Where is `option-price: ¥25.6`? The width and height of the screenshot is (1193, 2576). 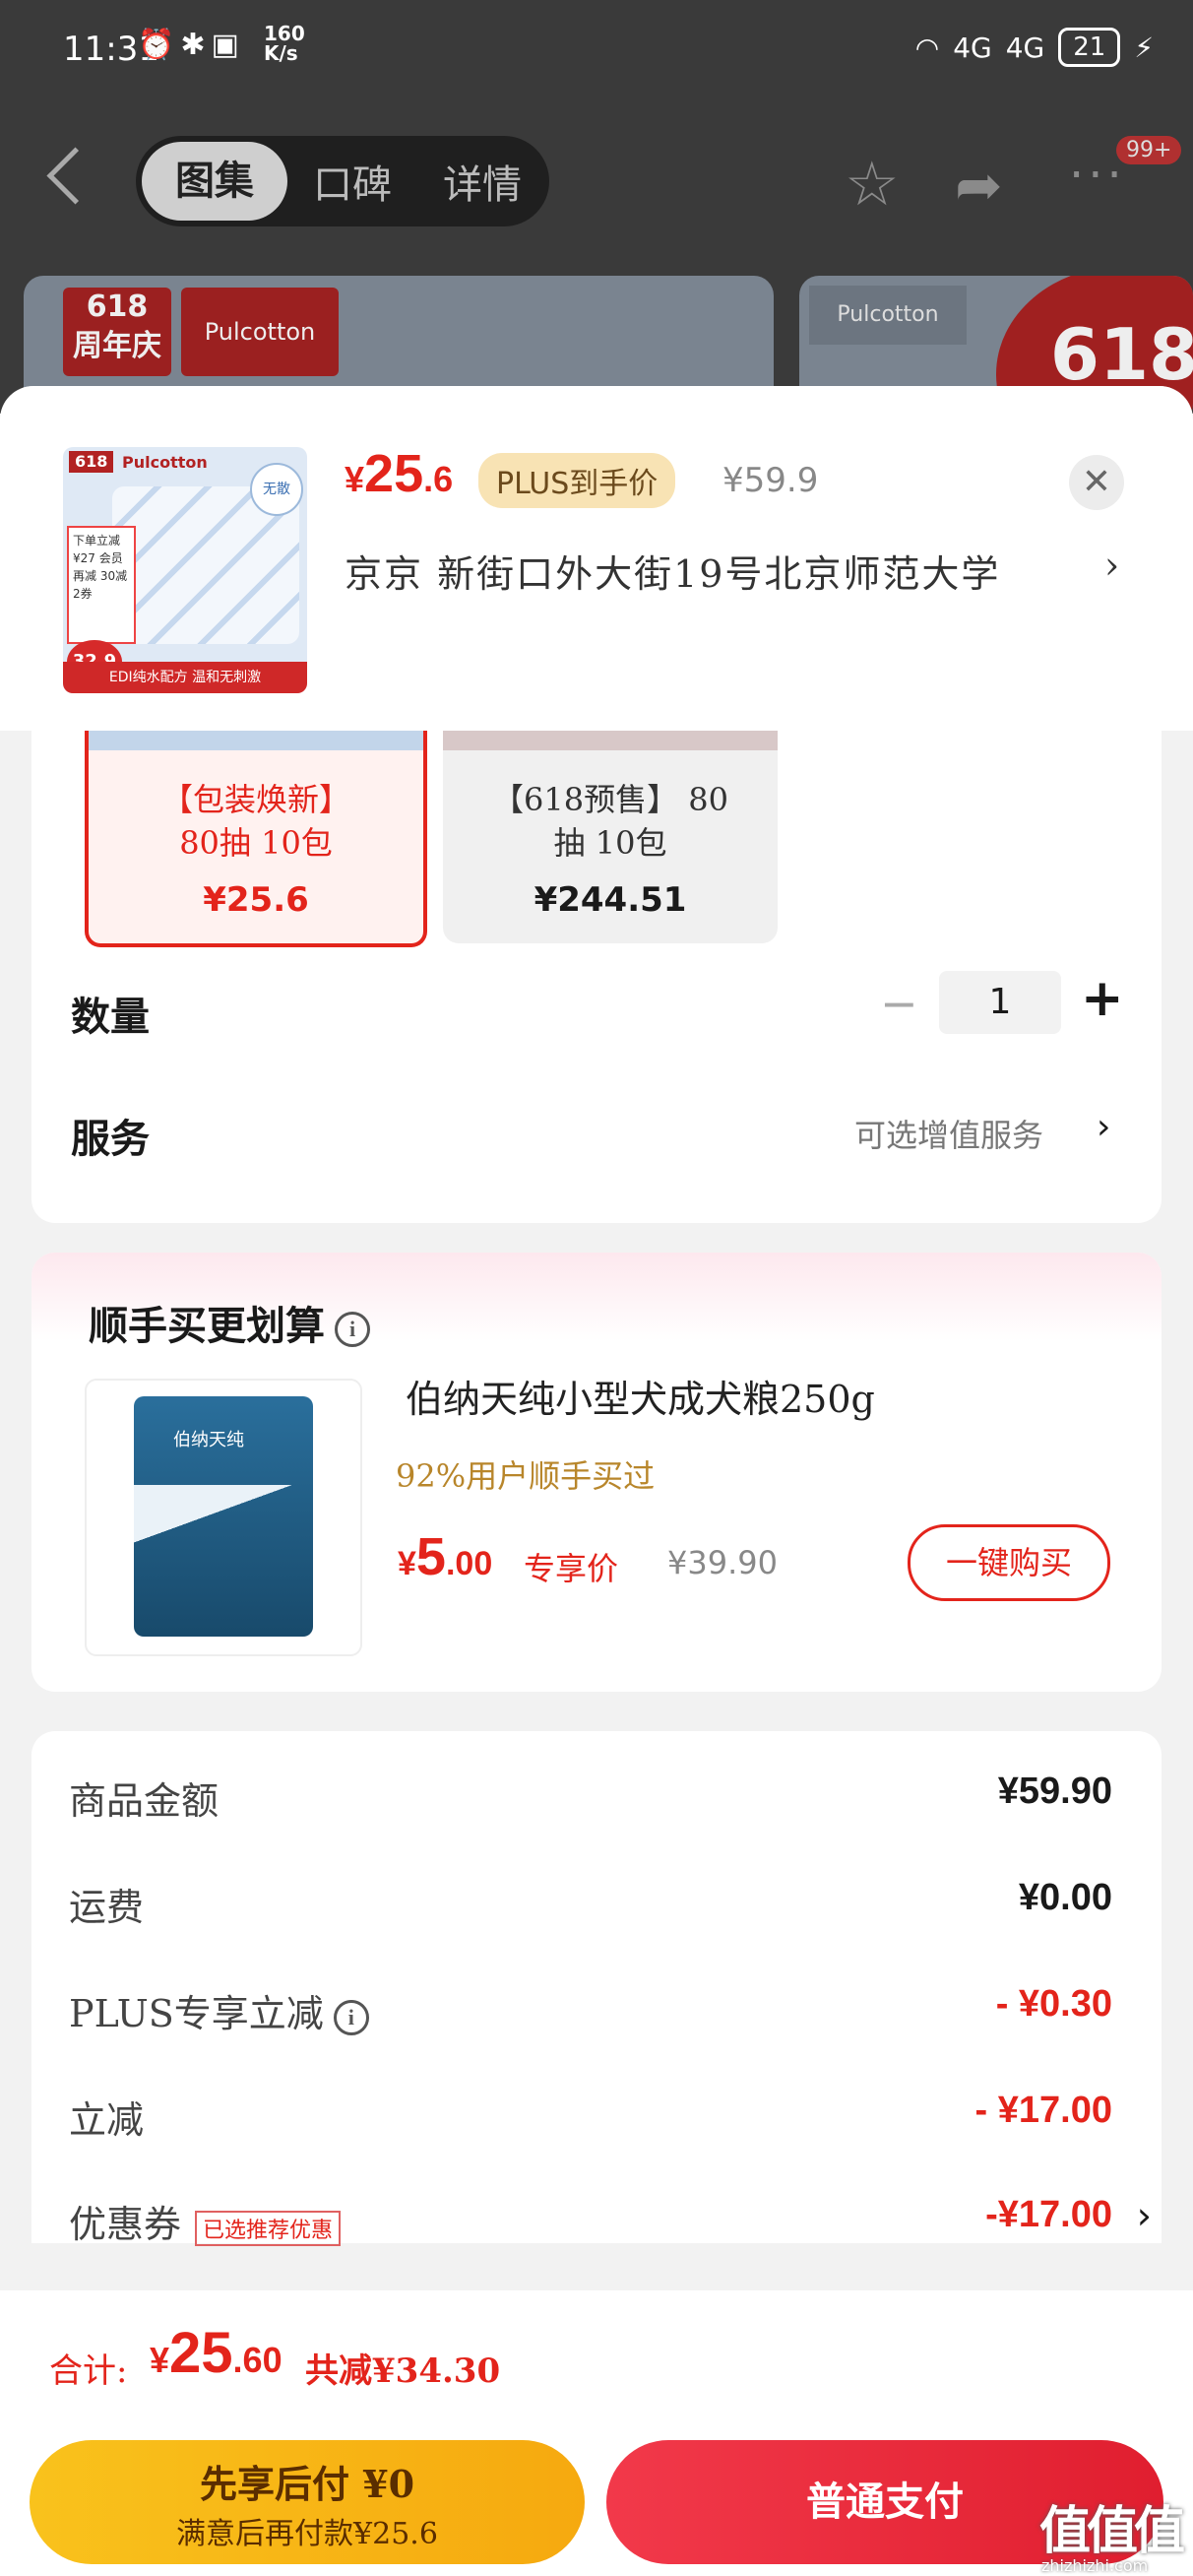
option-price: ¥25.6 is located at coordinates (256, 900).